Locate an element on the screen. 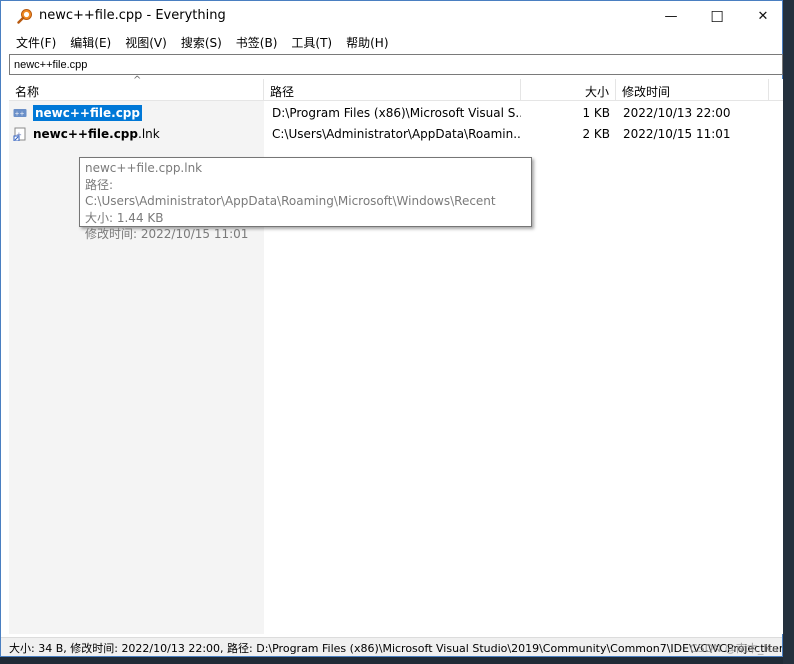 Image resolution: width=794 pixels, height=664 pixels. row-size: 1 KB is located at coordinates (596, 113).